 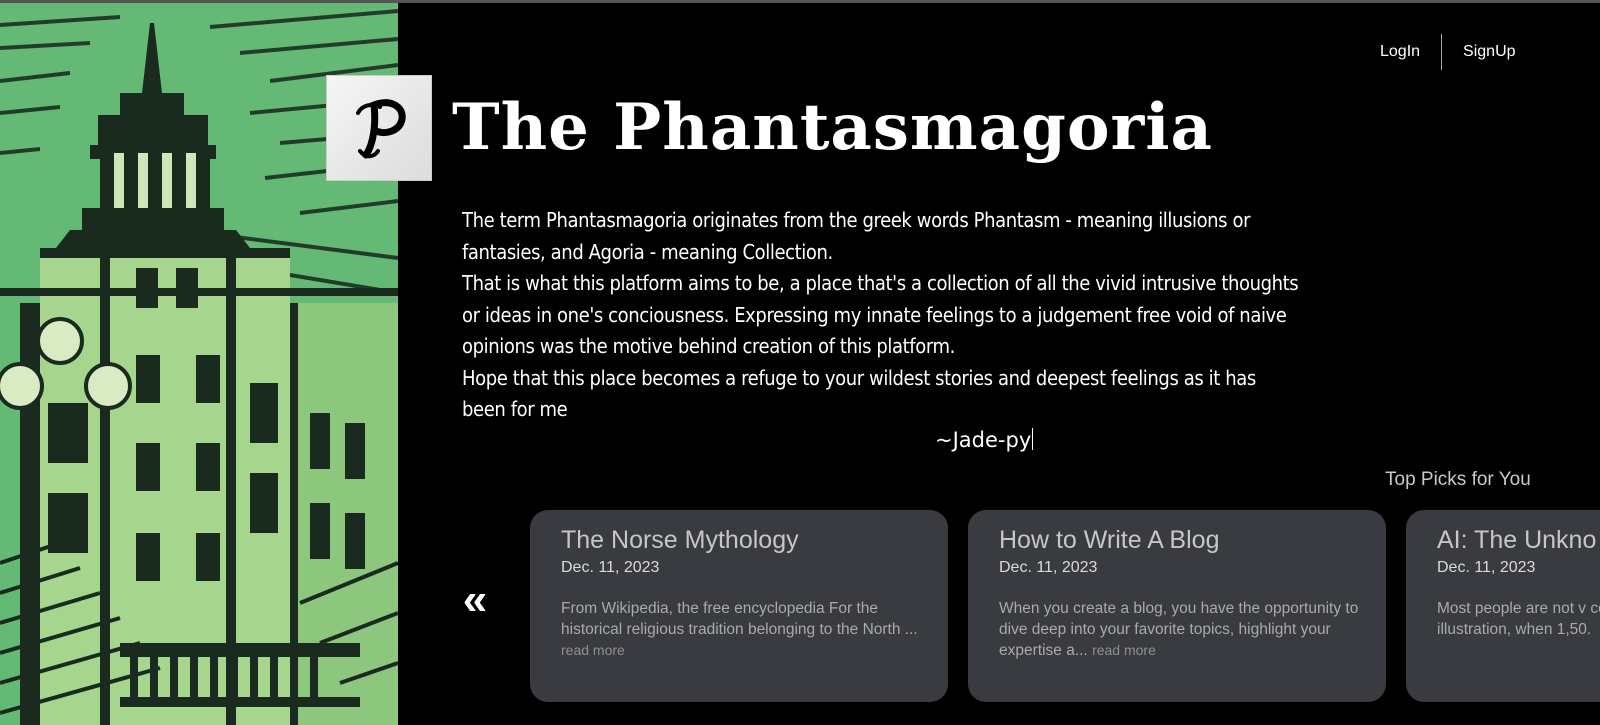 What do you see at coordinates (1458, 479) in the screenshot?
I see `top-picks-heading: Top Picks for You` at bounding box center [1458, 479].